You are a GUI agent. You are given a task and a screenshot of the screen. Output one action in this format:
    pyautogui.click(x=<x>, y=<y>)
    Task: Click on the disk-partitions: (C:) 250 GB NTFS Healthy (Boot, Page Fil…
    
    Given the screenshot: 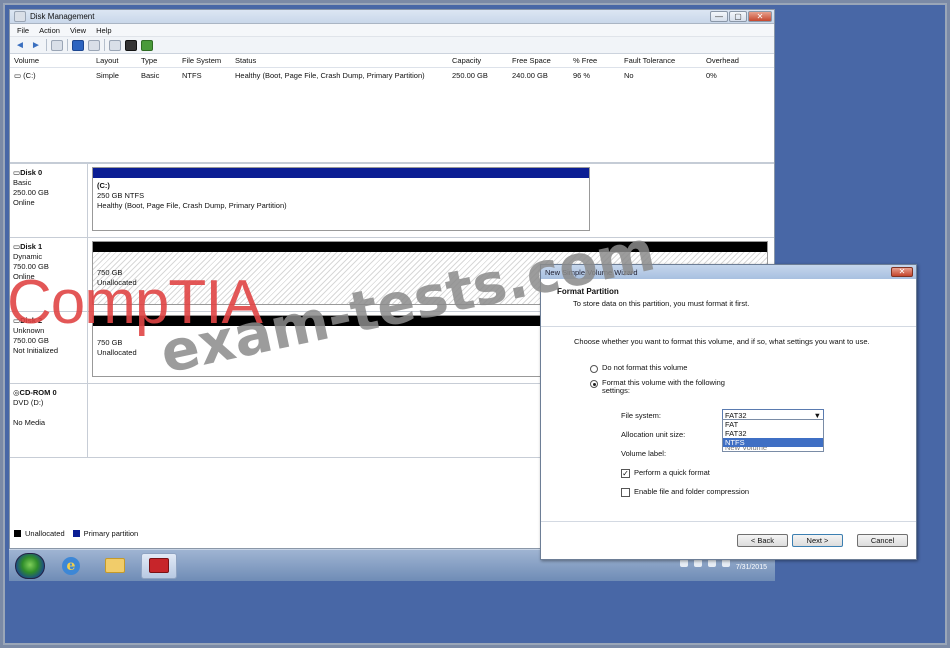 What is the action you would take?
    pyautogui.click(x=431, y=200)
    